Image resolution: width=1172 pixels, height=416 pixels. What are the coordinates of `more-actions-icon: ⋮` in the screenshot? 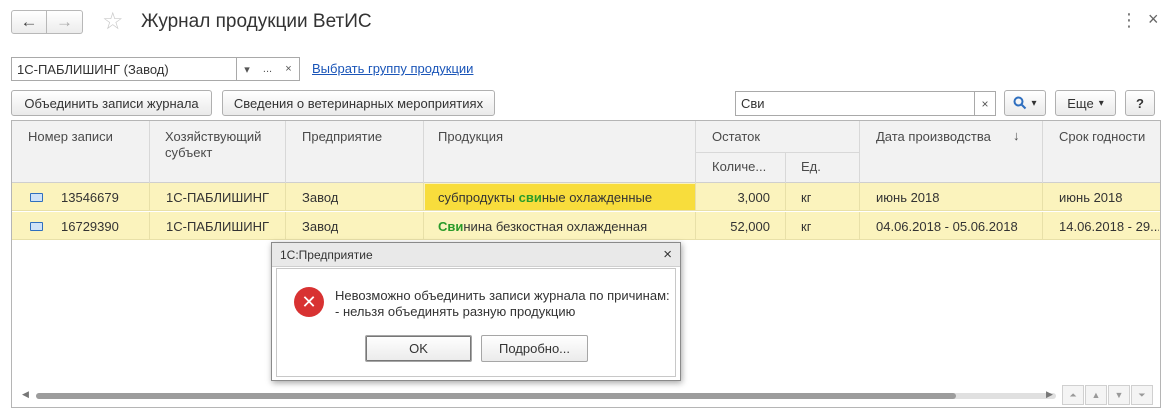 It's located at (1129, 20).